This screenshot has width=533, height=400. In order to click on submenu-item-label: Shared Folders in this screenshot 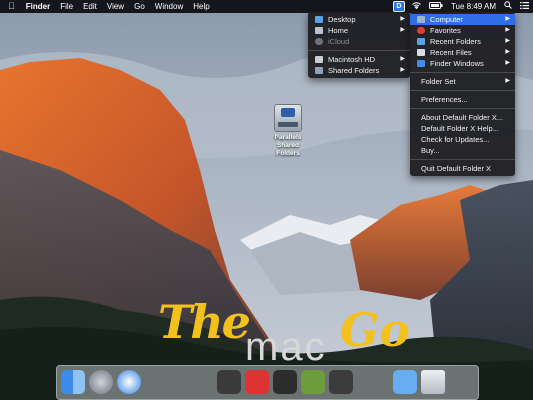, I will do `click(354, 70)`.